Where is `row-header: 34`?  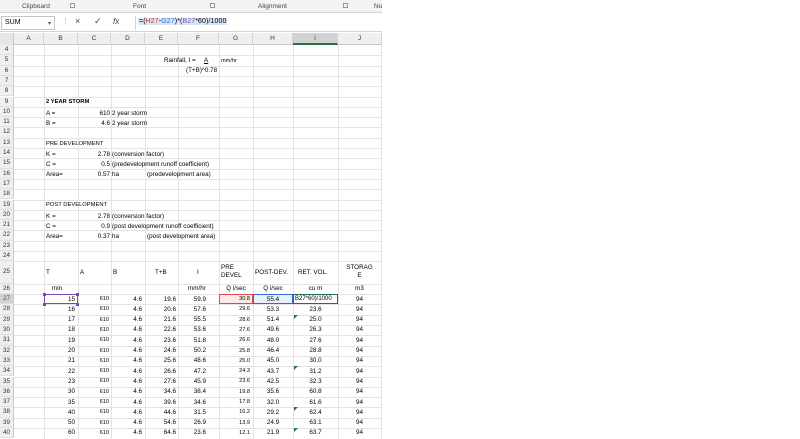
row-header: 34 is located at coordinates (7, 371).